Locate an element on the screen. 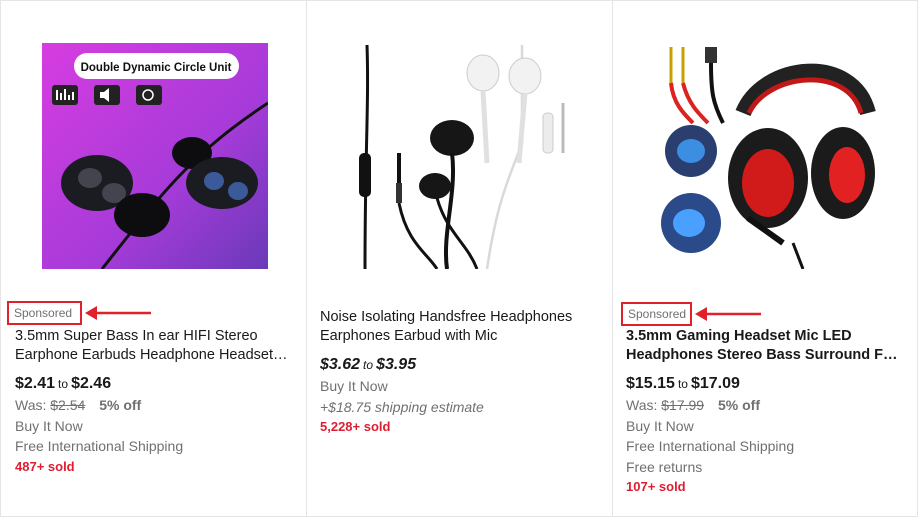  was-price-row: Was: $2.54 5% off is located at coordinates (154, 405).